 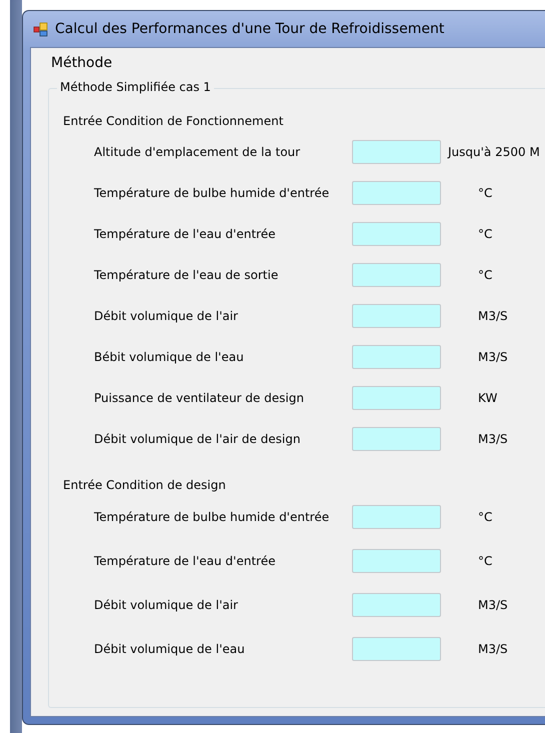 I want to click on field-label: Température de l'eau de sortie, so click(x=187, y=275).